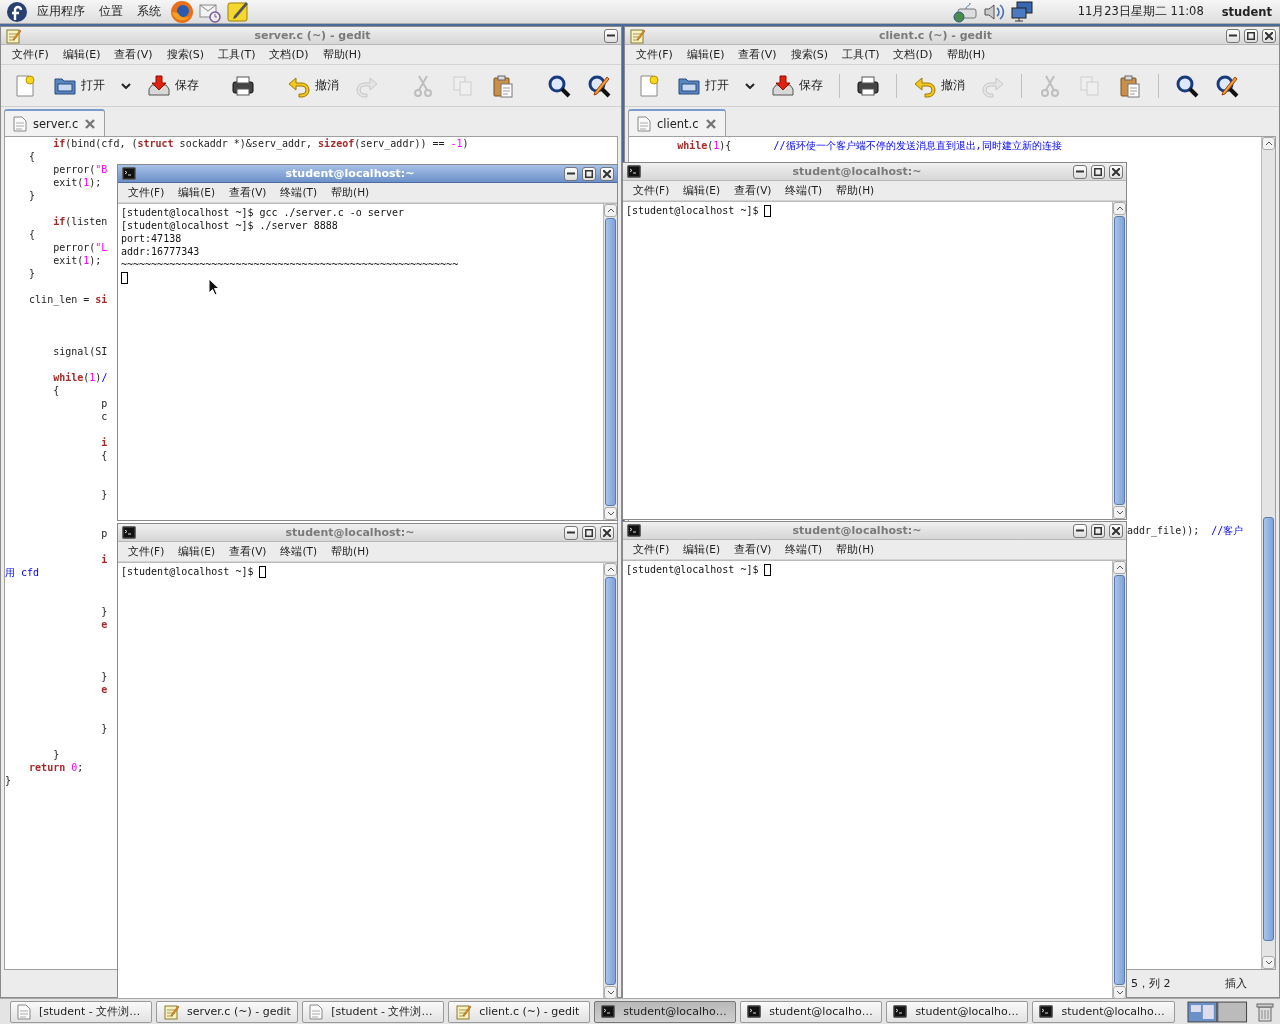 This screenshot has width=1280, height=1024. What do you see at coordinates (182, 12) in the screenshot?
I see `browser-icon` at bounding box center [182, 12].